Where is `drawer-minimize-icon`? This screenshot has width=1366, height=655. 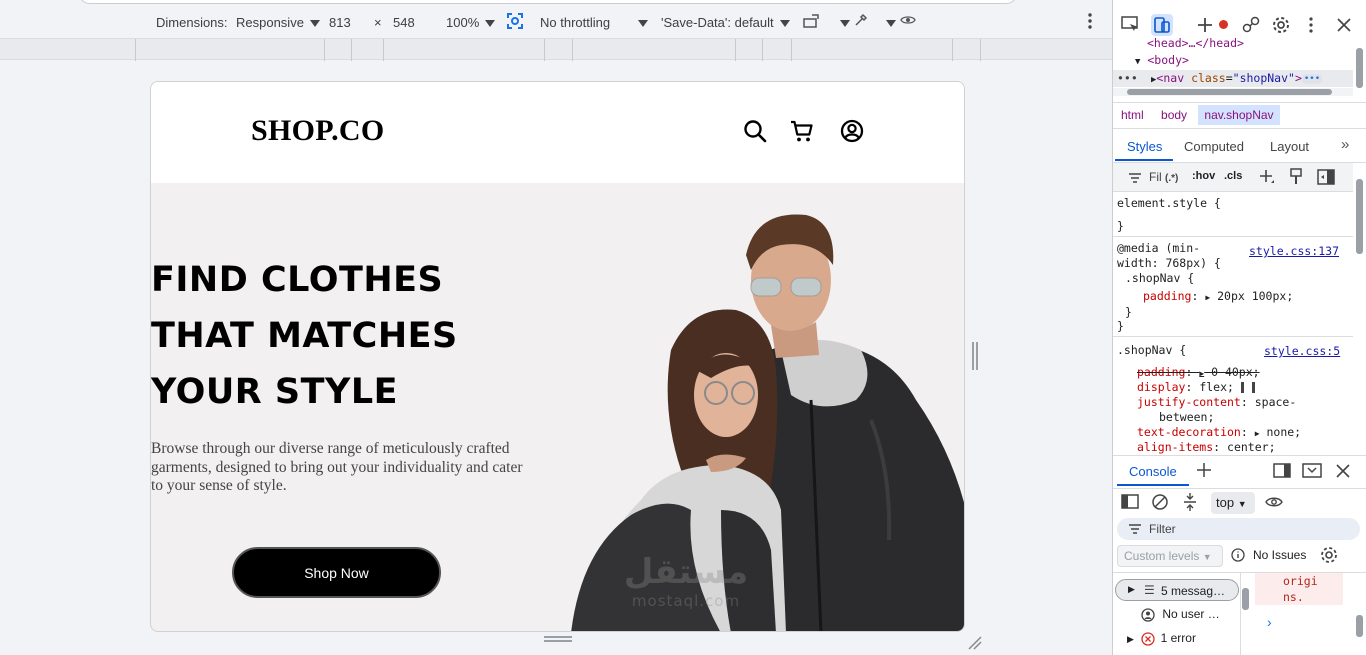 drawer-minimize-icon is located at coordinates (1312, 472).